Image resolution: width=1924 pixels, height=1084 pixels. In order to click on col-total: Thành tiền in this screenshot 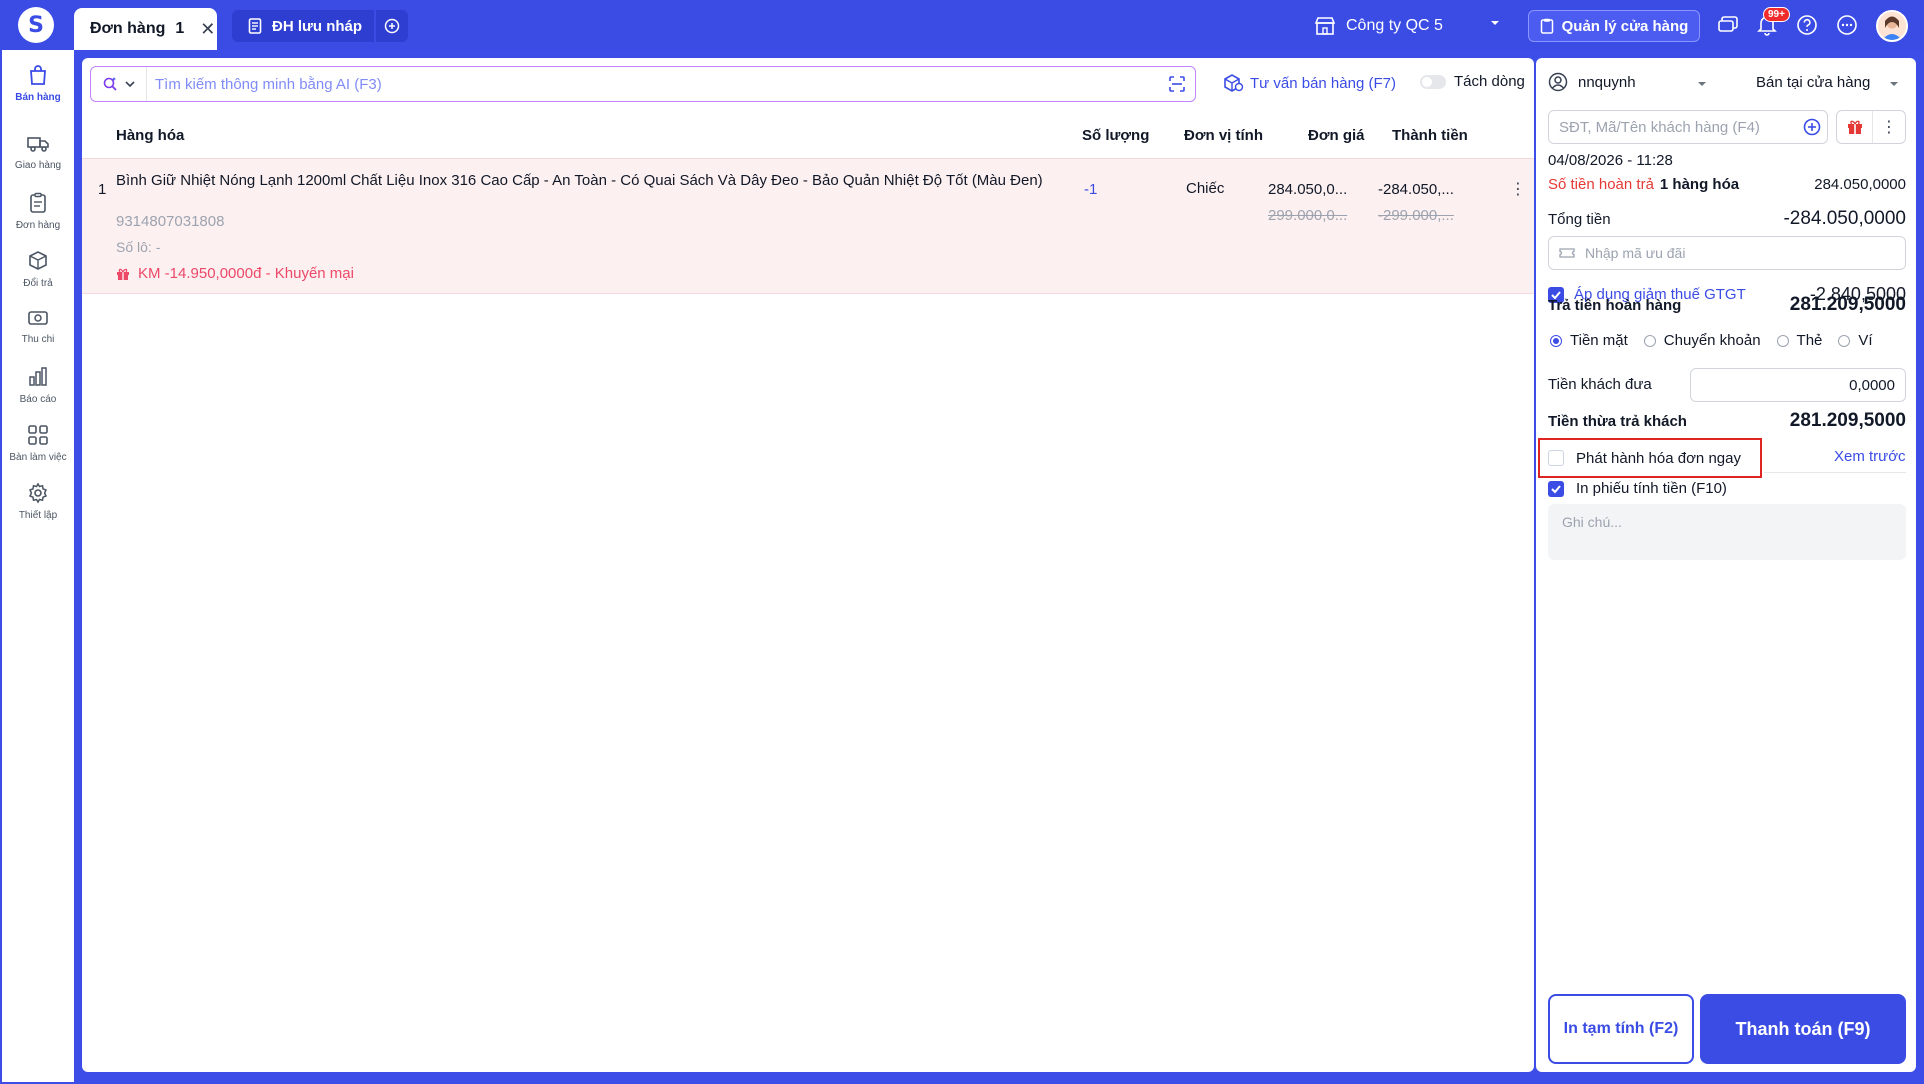, I will do `click(1430, 135)`.